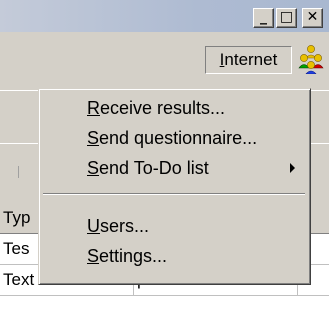 Image resolution: width=329 pixels, height=309 pixels. Describe the element at coordinates (311, 59) in the screenshot. I see `people-icon` at that location.